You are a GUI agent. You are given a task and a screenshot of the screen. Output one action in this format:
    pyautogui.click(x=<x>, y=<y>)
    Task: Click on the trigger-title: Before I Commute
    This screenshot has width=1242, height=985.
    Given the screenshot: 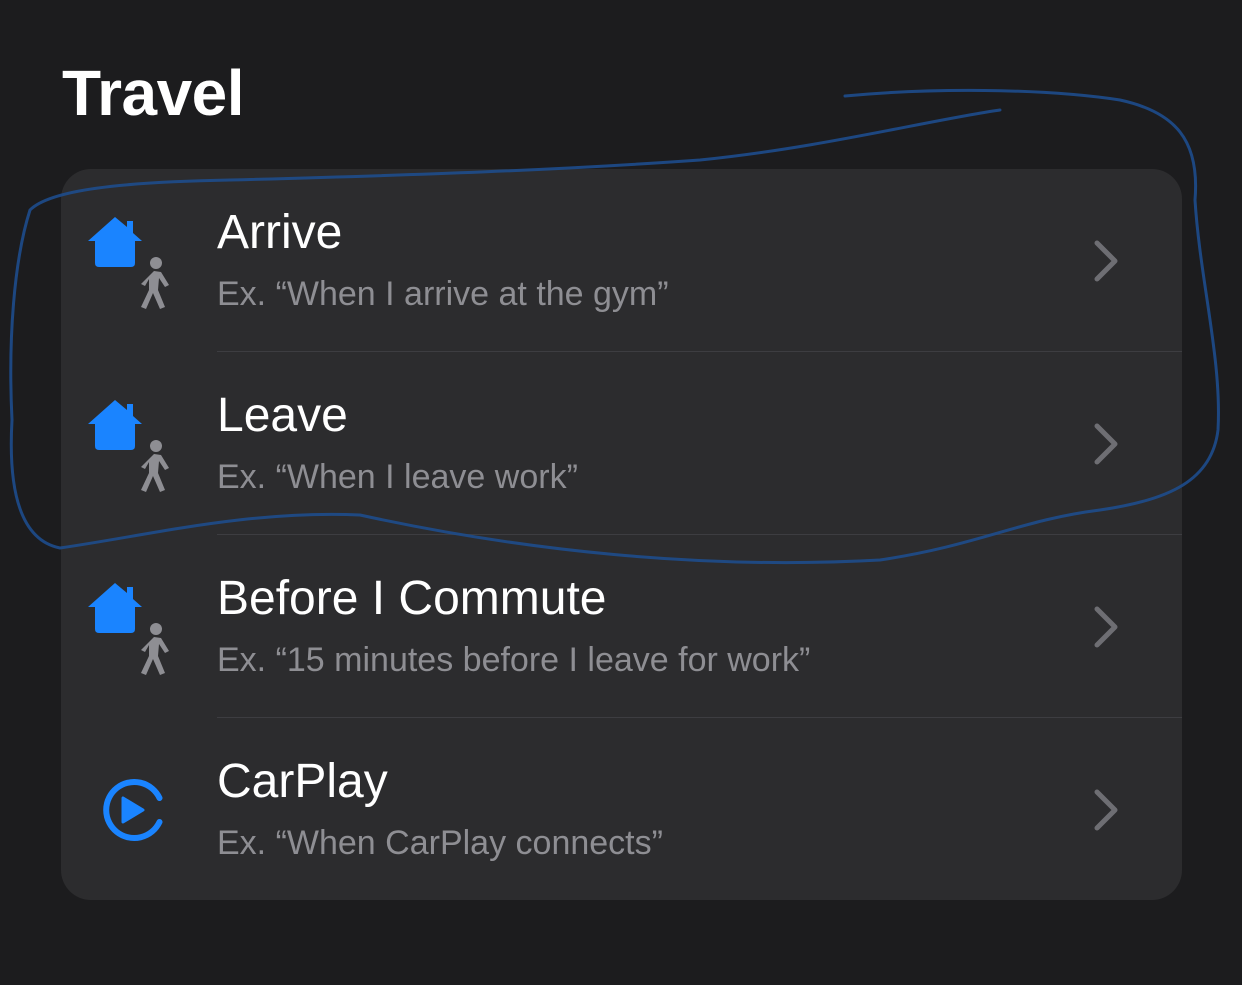 What is the action you would take?
    pyautogui.click(x=412, y=598)
    